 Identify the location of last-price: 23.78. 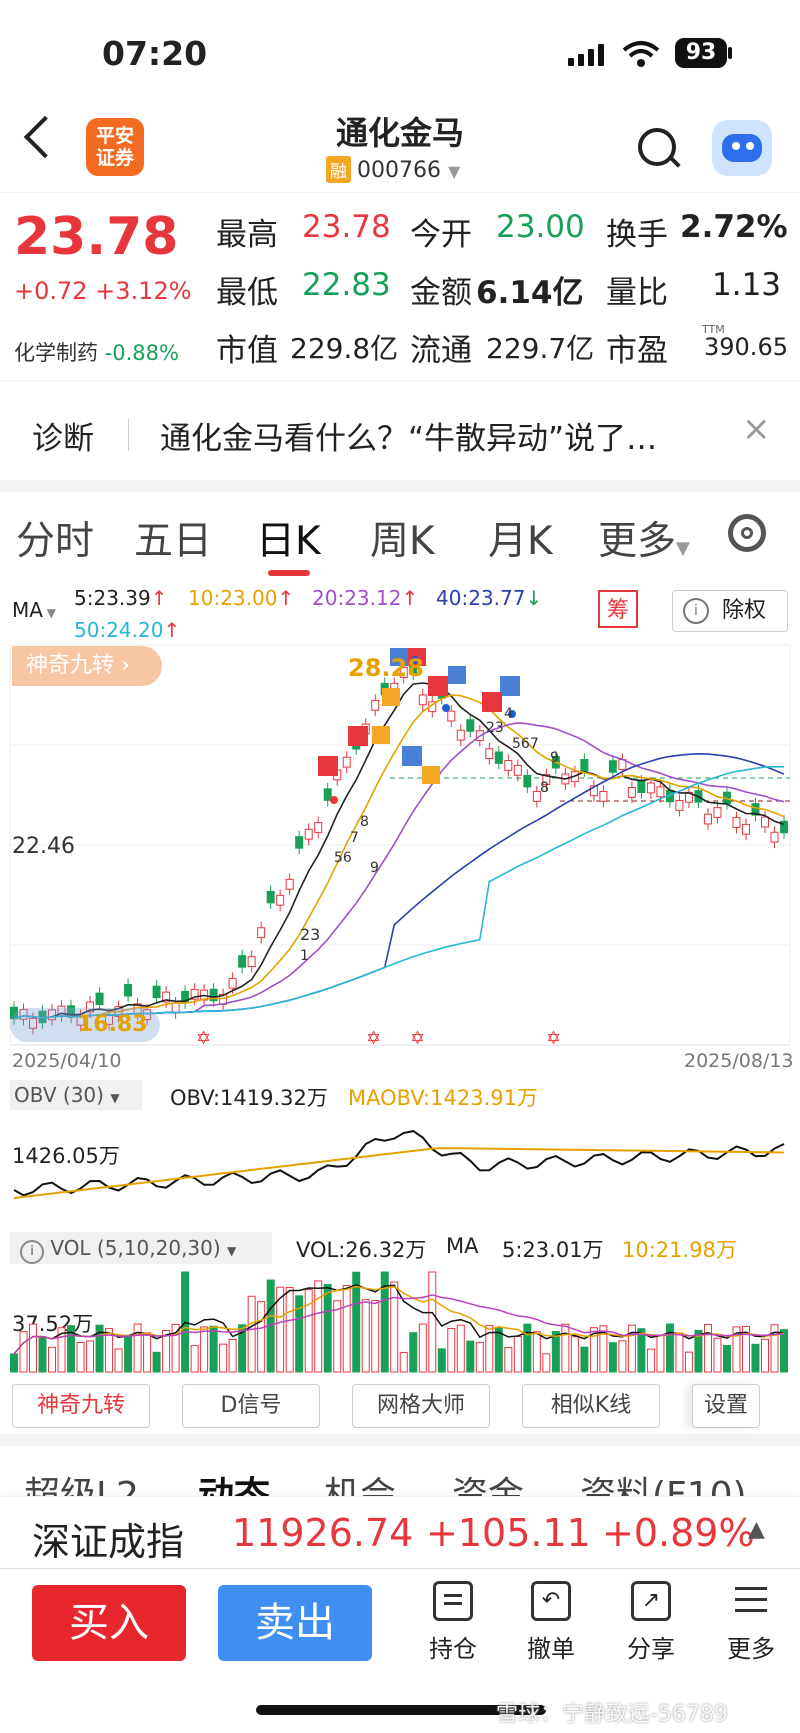
(96, 237).